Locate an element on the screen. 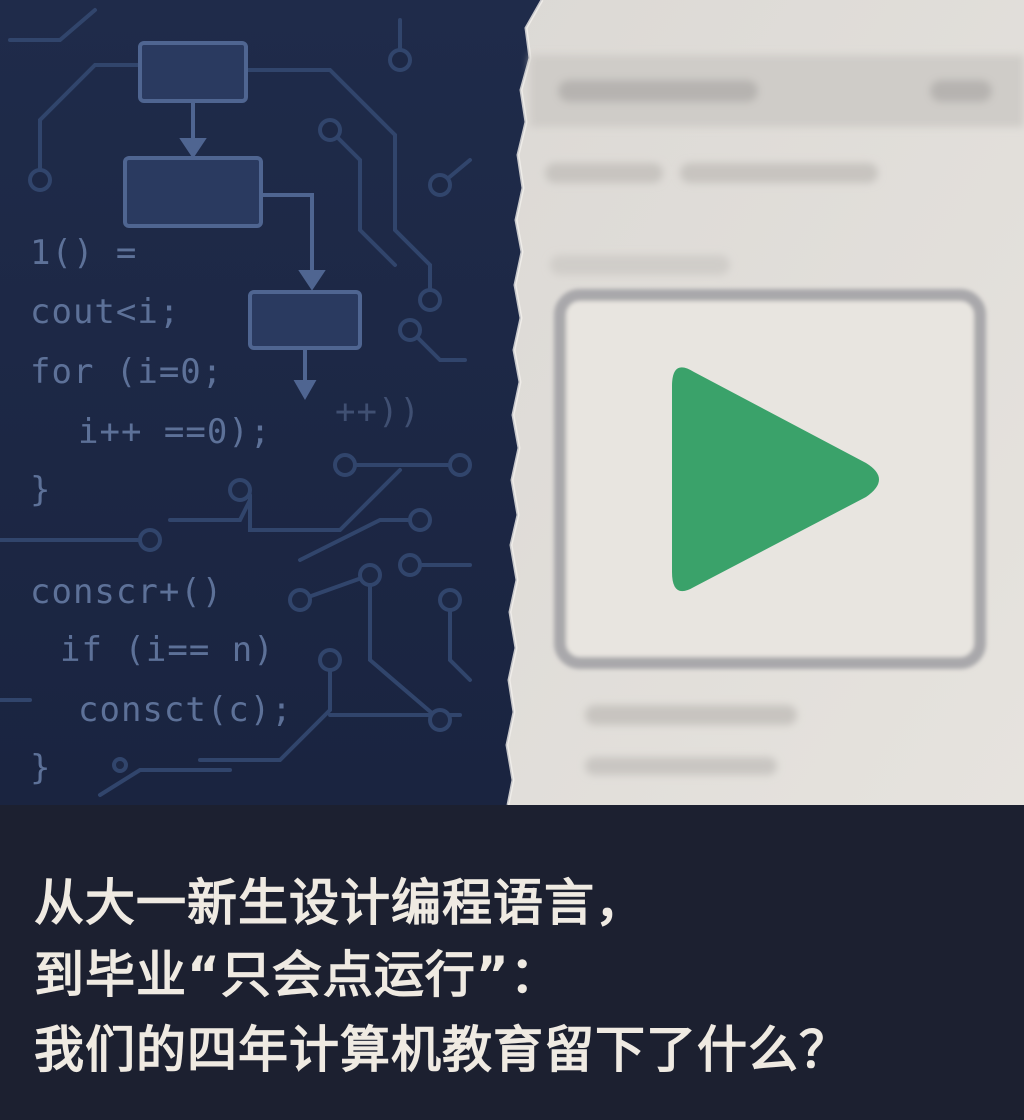 This screenshot has width=1024, height=1120. code-line-4: i++ ==0); is located at coordinates (175, 432).